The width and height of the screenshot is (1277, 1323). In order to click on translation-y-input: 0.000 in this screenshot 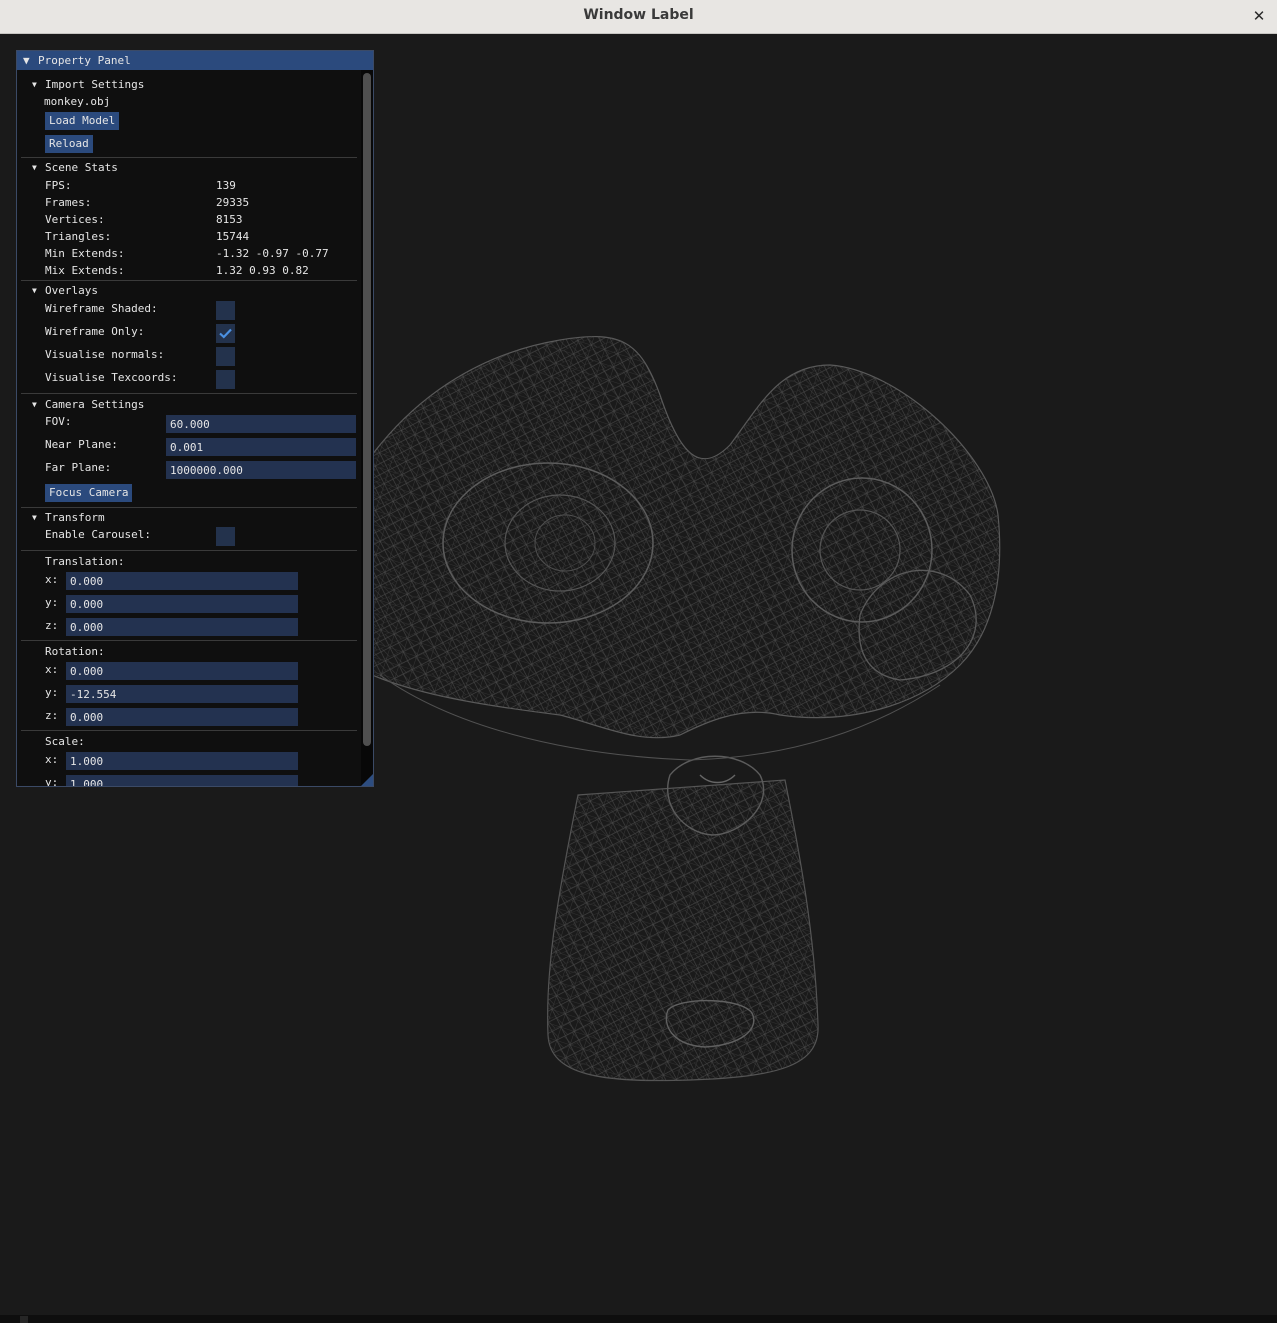, I will do `click(182, 604)`.